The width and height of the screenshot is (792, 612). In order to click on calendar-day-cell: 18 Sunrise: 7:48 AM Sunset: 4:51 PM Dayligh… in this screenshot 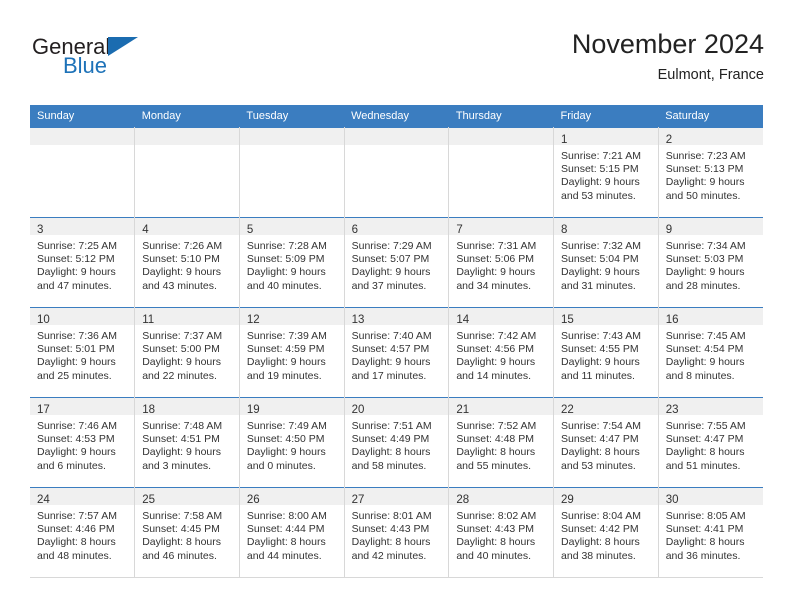, I will do `click(187, 442)`.